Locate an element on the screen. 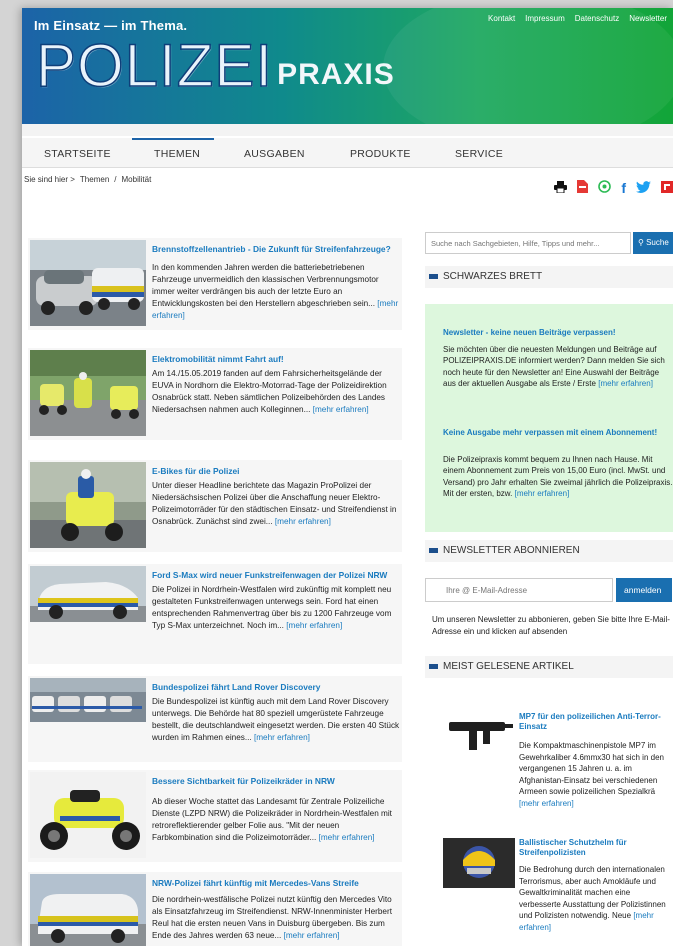  logo-praxis: PRAXIS is located at coordinates (336, 74).